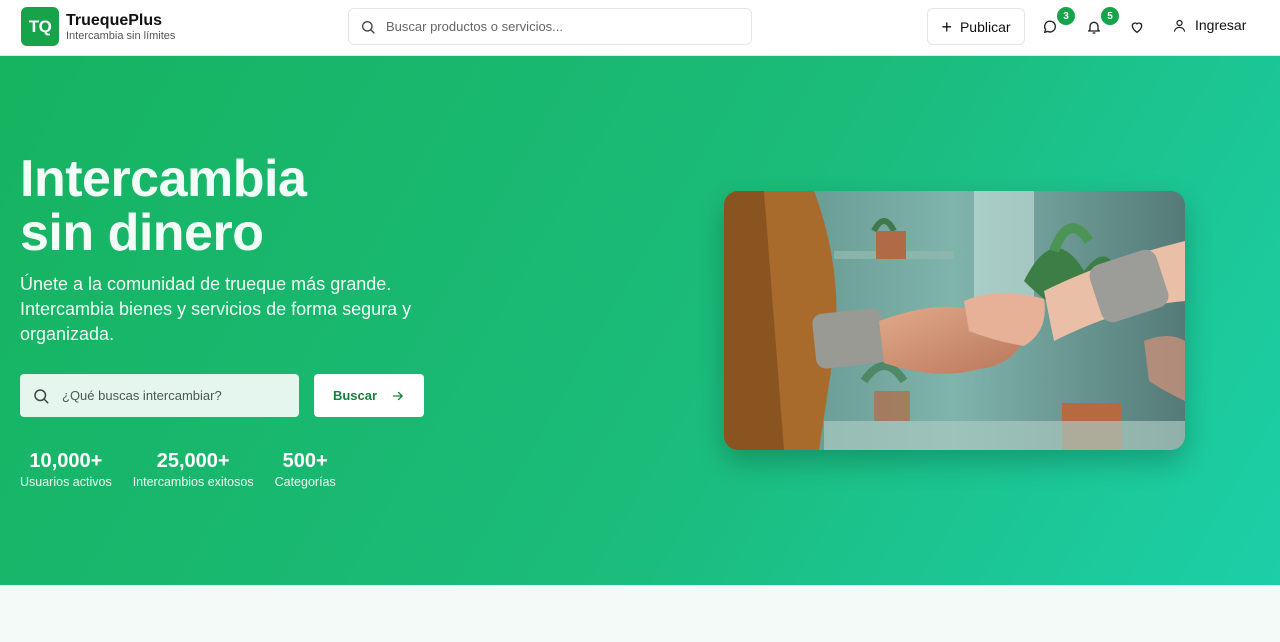  What do you see at coordinates (142, 233) in the screenshot?
I see `hero-title-line2: sin dinero` at bounding box center [142, 233].